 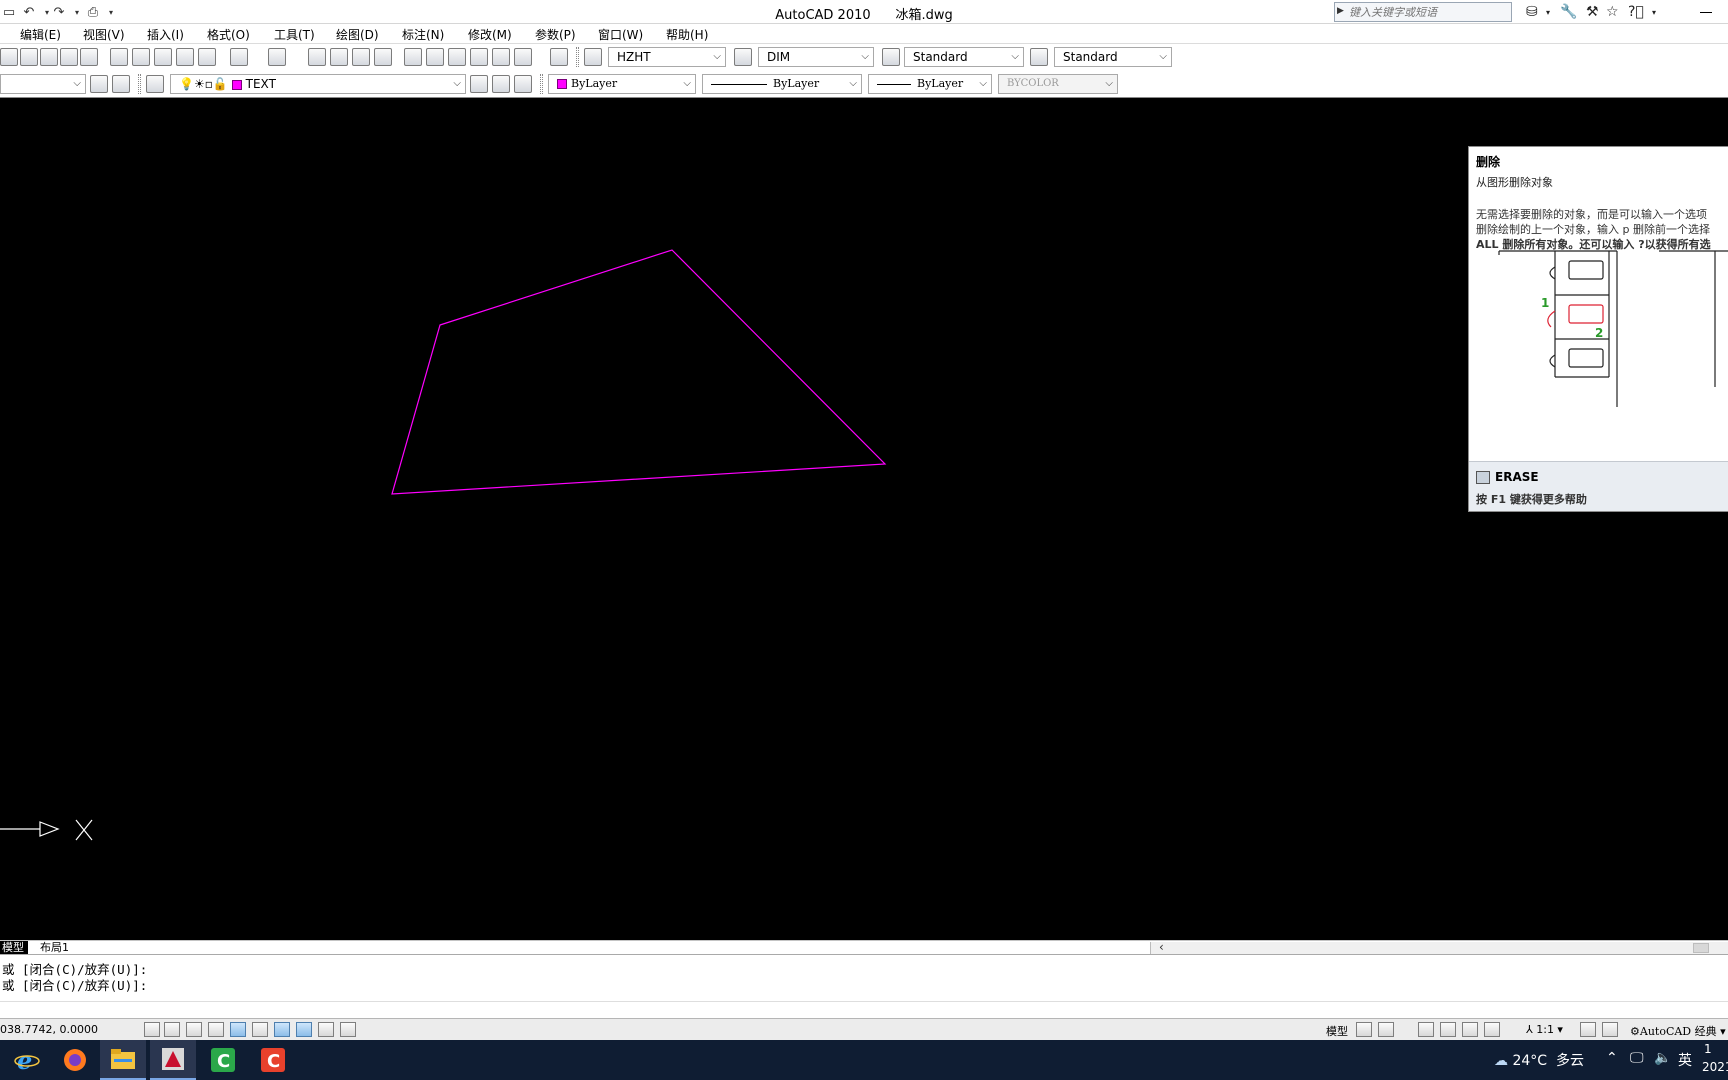 I want to click on sun-icon: ☀, so click(x=199, y=84).